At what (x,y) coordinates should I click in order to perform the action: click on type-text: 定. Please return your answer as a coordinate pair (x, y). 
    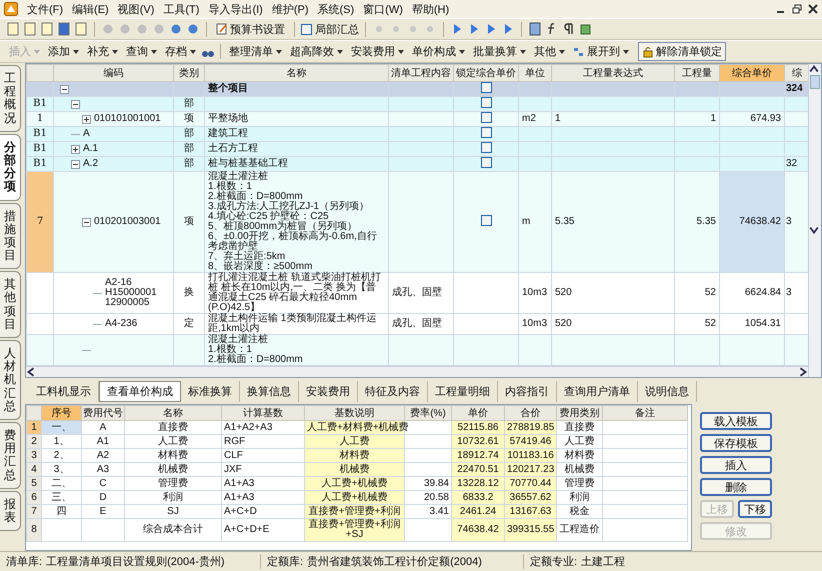
    Looking at the image, I should click on (189, 323).